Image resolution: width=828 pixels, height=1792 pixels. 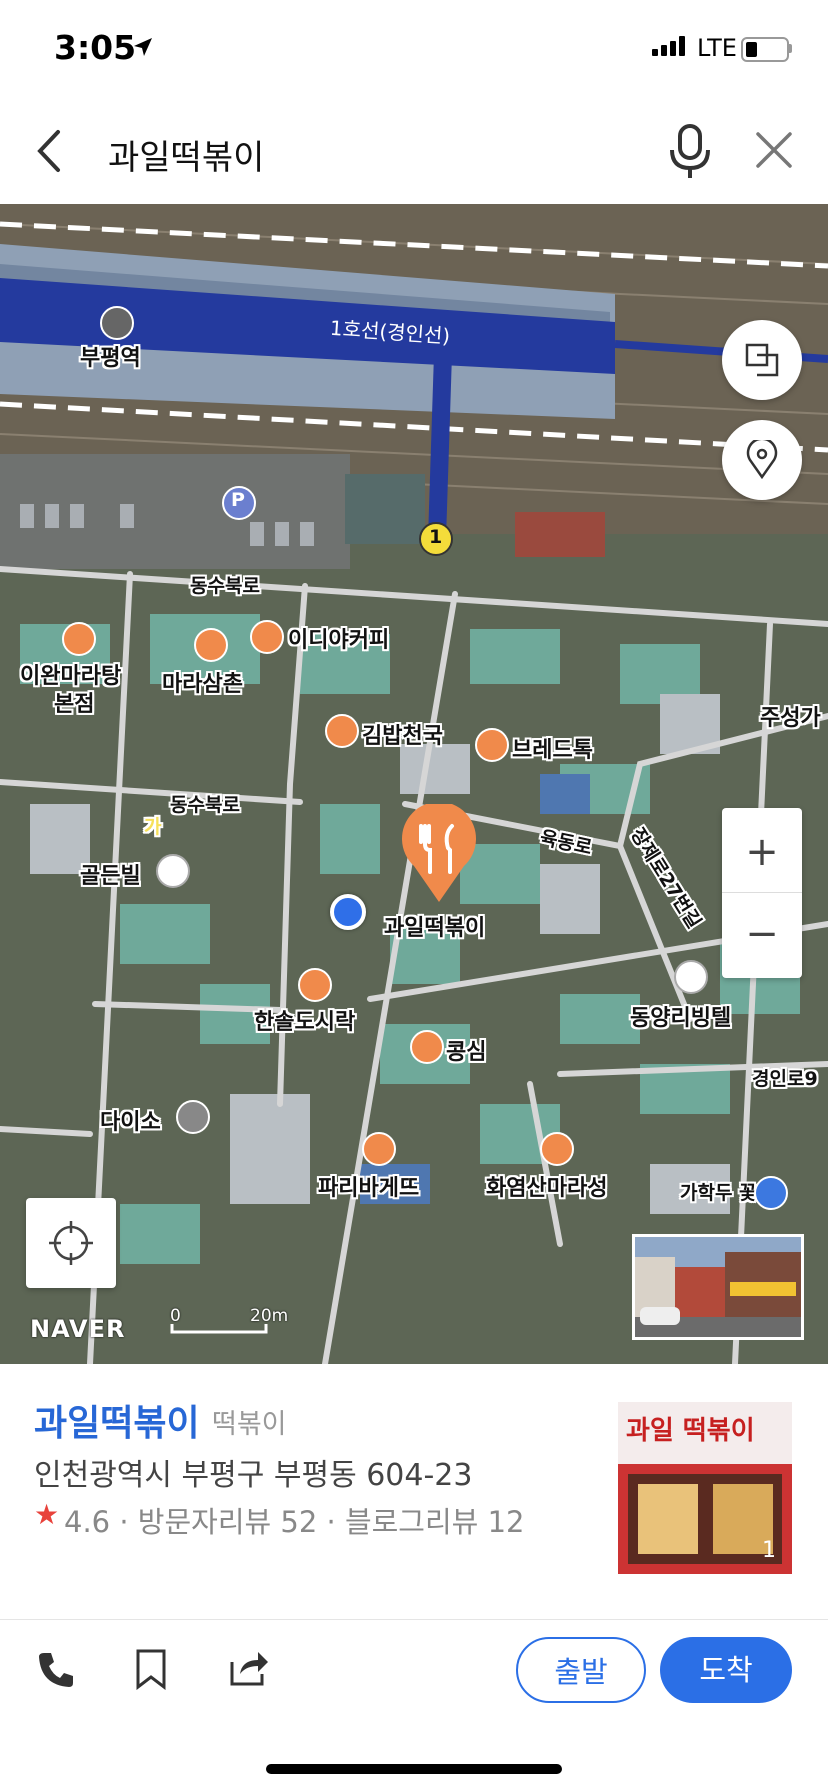 What do you see at coordinates (668, 46) in the screenshot?
I see `signal-icon` at bounding box center [668, 46].